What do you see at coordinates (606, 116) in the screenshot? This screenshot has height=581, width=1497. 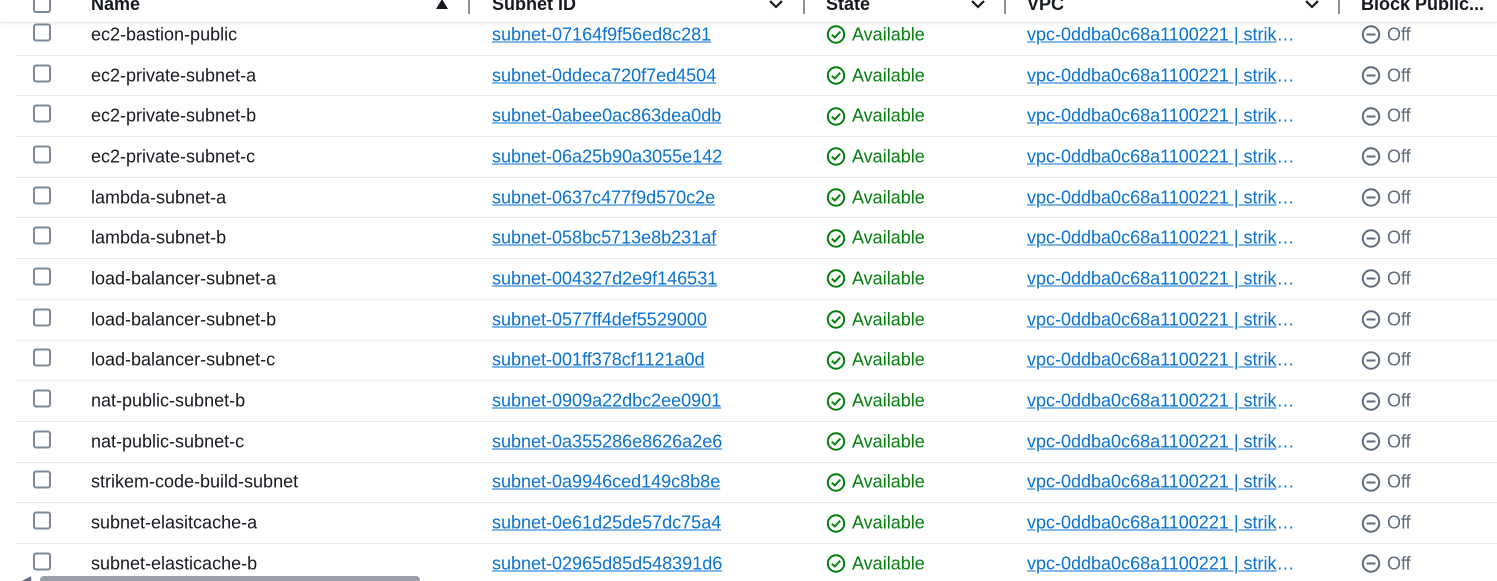 I see `subnet-id-link: subnet-0abee0ac863dea0db` at bounding box center [606, 116].